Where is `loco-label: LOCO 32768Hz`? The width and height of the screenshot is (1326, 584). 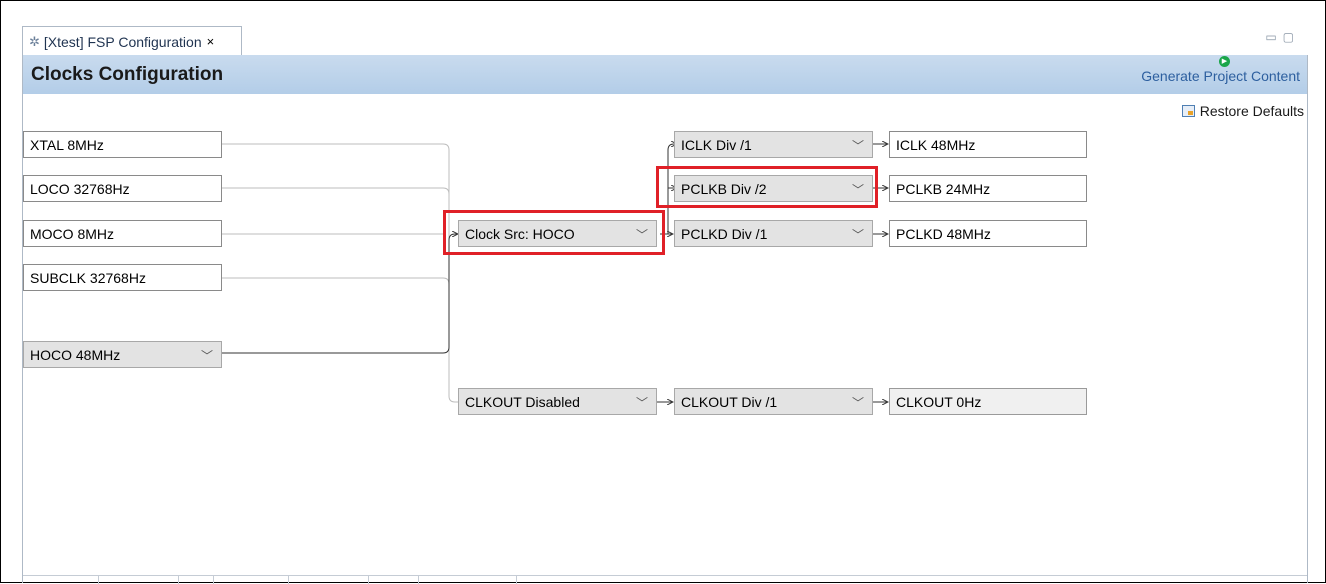 loco-label: LOCO 32768Hz is located at coordinates (80, 188).